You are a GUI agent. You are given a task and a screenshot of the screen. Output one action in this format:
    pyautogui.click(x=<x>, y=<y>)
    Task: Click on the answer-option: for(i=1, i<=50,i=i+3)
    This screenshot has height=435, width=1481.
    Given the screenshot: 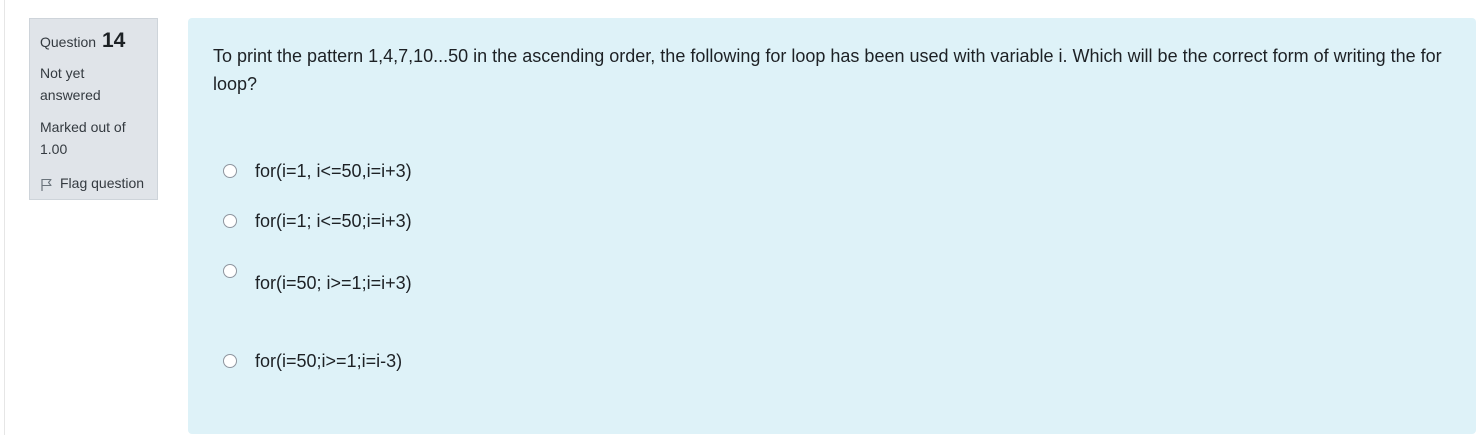 What is the action you would take?
    pyautogui.click(x=832, y=171)
    